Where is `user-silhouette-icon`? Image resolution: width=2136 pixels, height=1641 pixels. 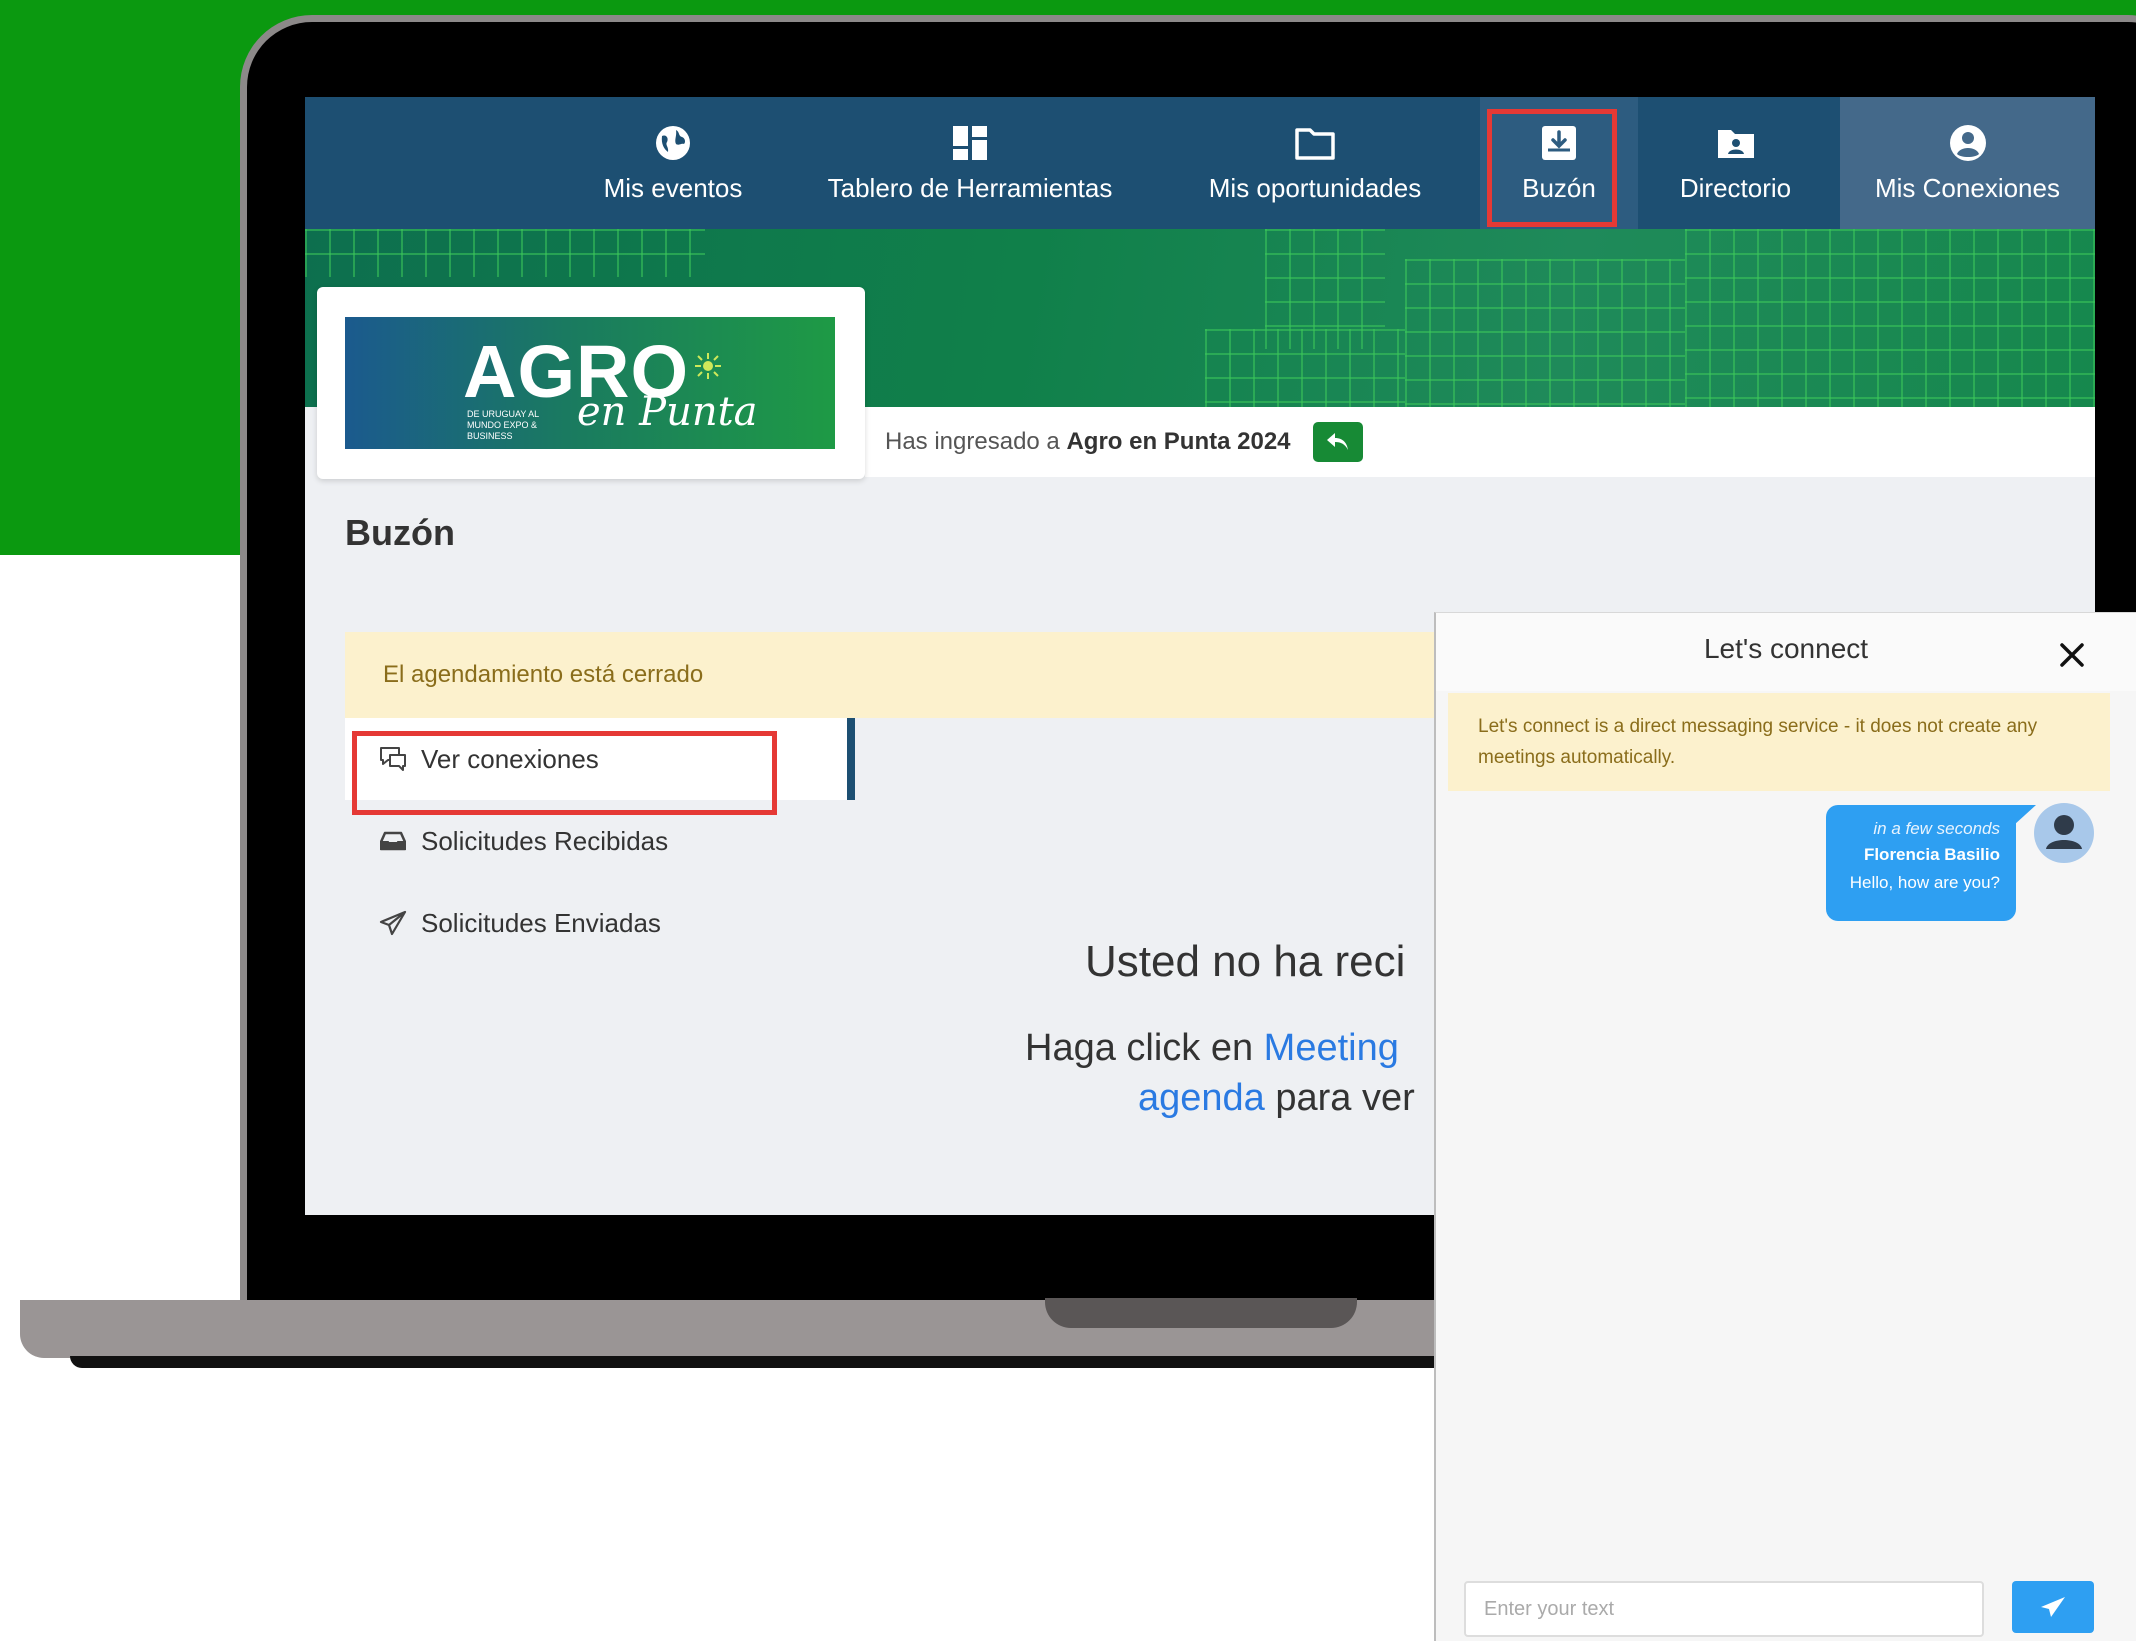 user-silhouette-icon is located at coordinates (2064, 832).